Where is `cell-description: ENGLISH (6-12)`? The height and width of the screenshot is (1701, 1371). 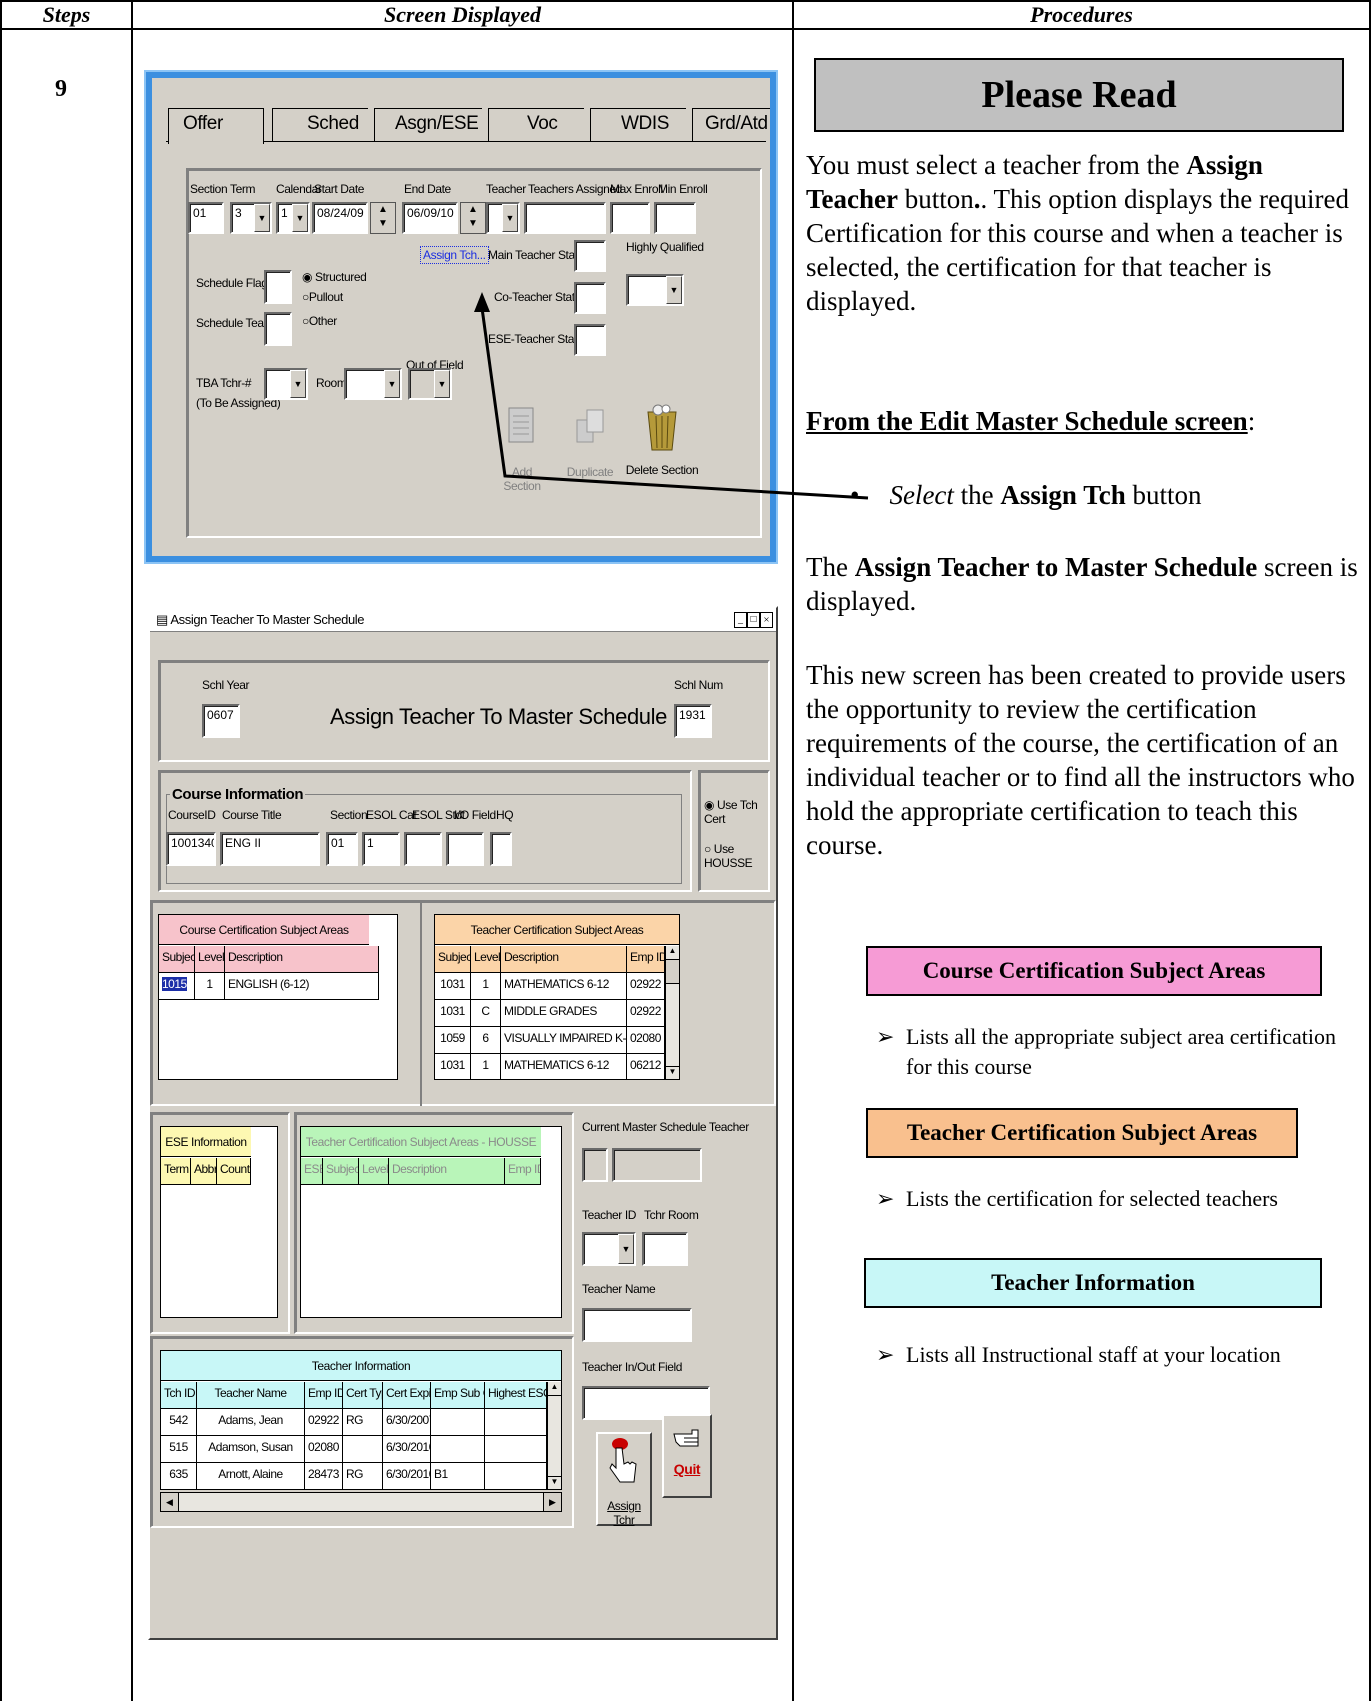
cell-description: ENGLISH (6-12) is located at coordinates (302, 986).